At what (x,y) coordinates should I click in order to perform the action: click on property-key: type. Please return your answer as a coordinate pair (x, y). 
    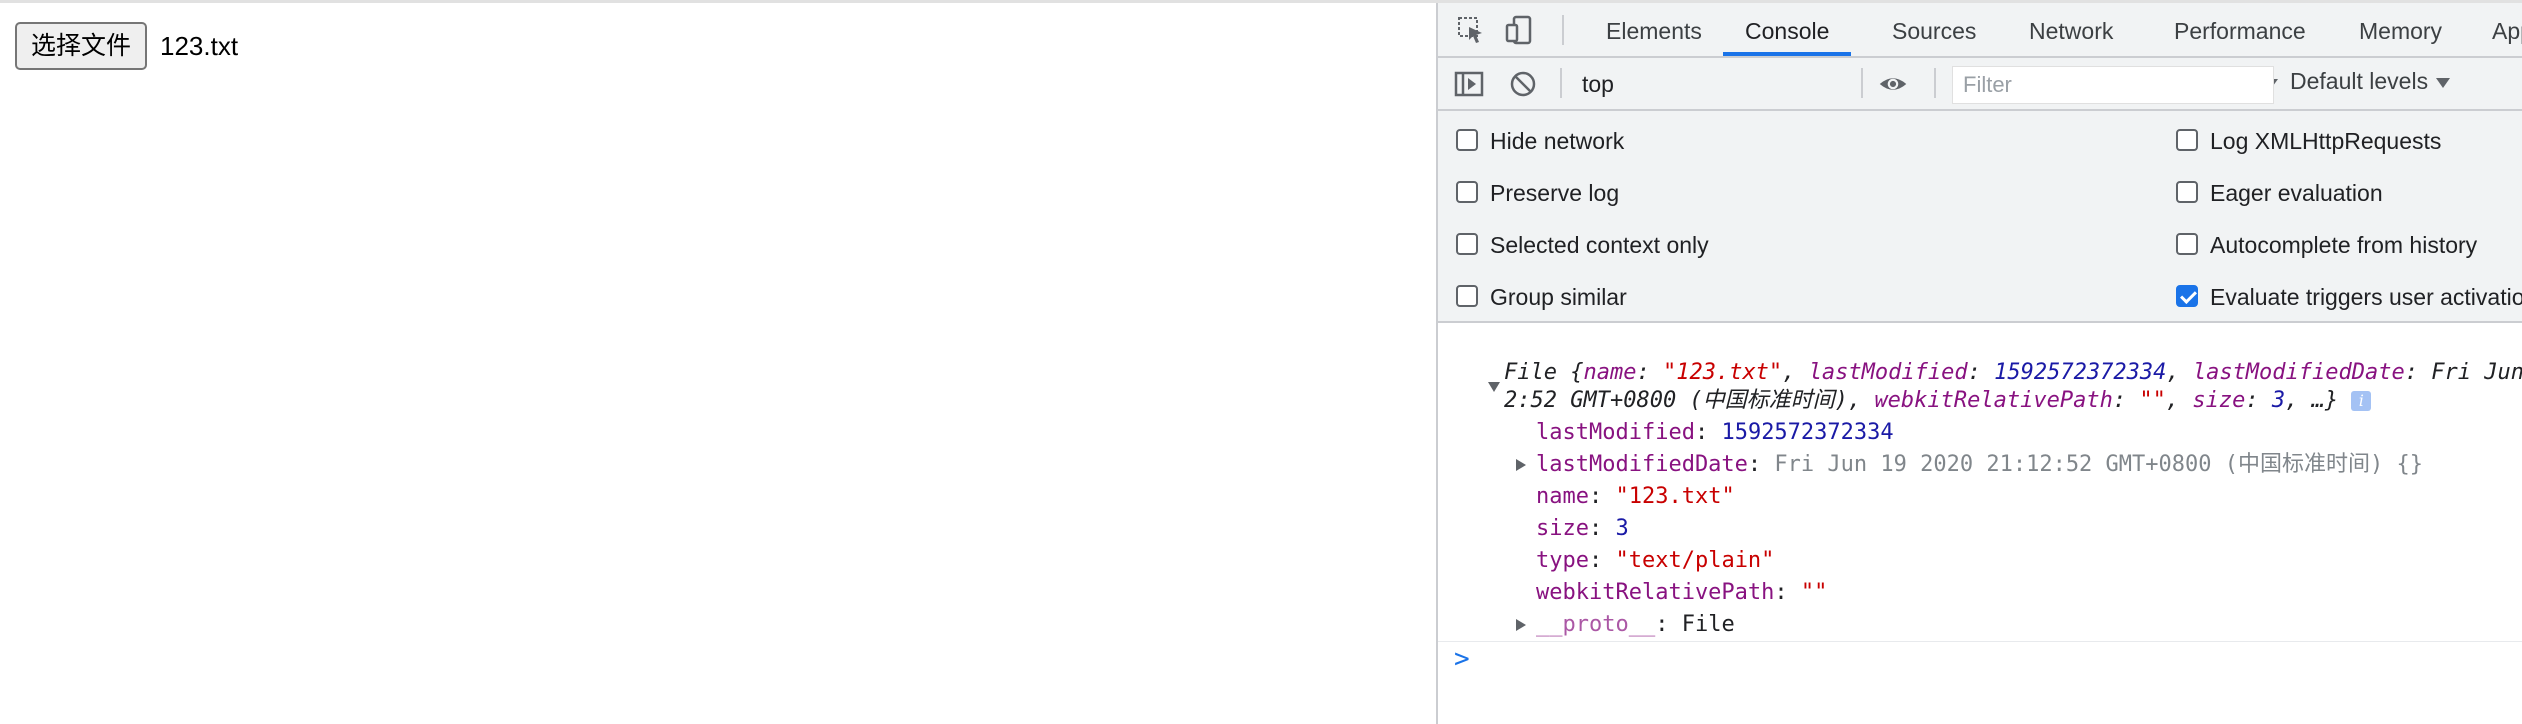
    Looking at the image, I should click on (1562, 560).